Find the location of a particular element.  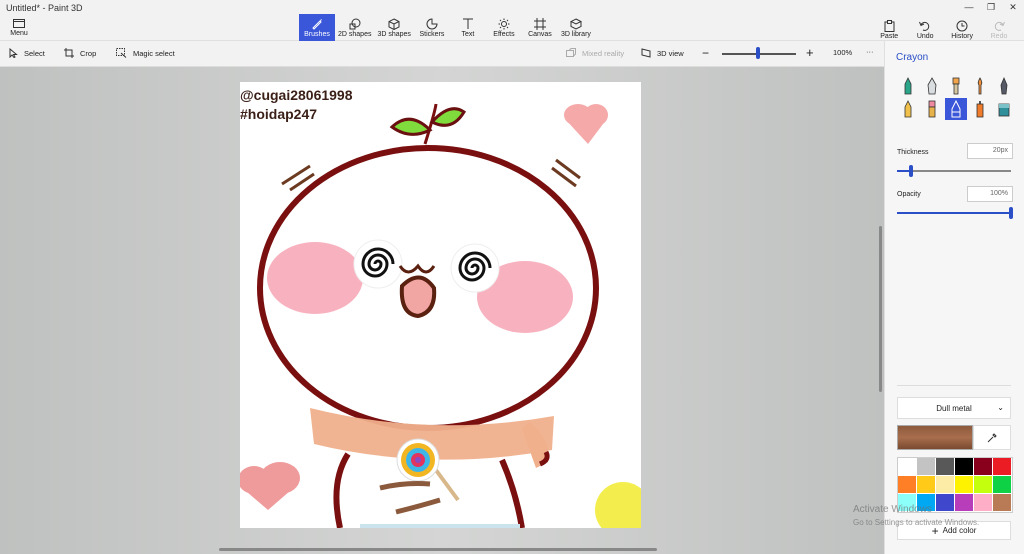

minimize-button: — is located at coordinates (969, 7).